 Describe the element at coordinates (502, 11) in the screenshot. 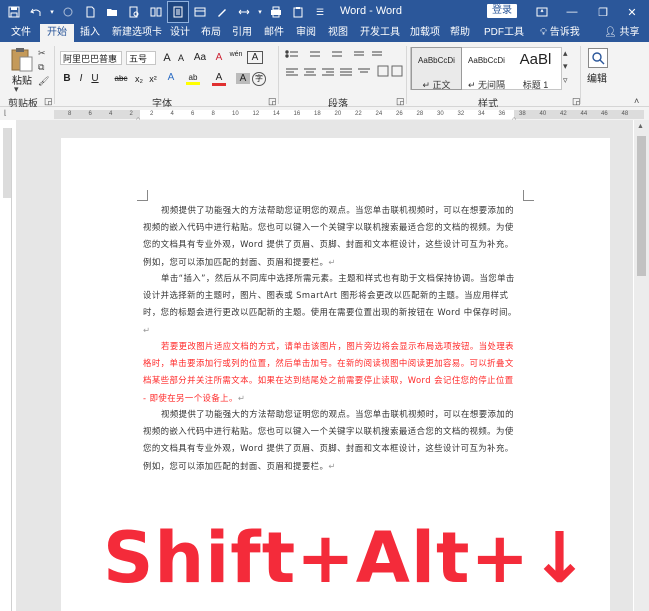

I see `login-button: 登录` at that location.